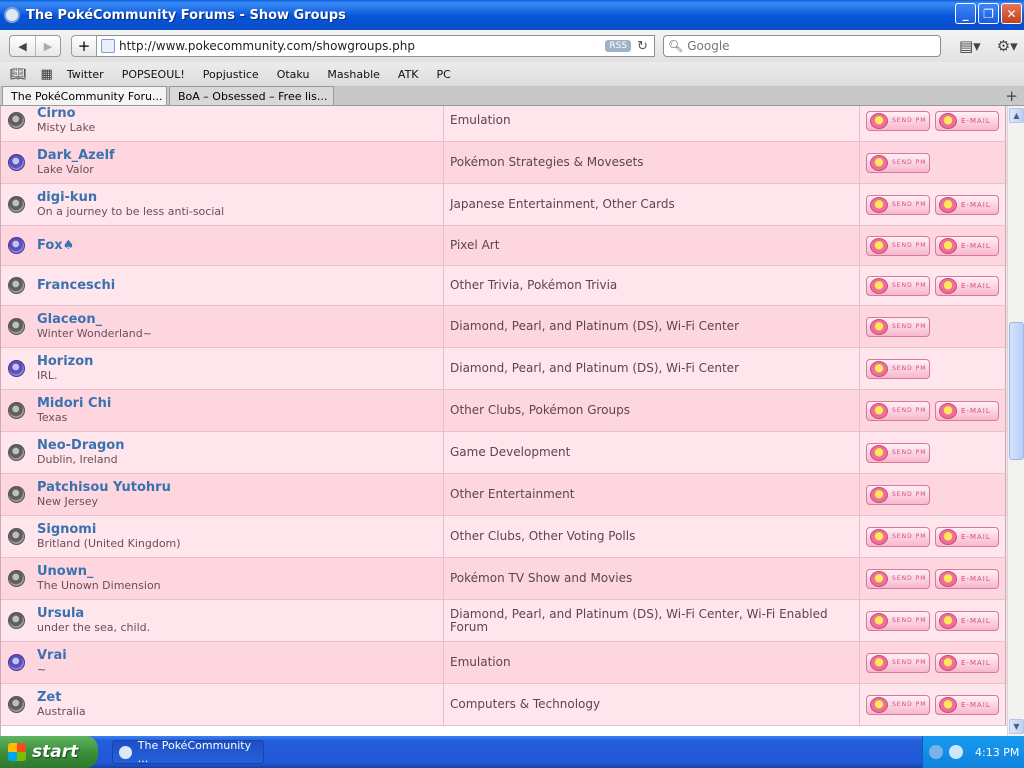 The image size is (1024, 768). Describe the element at coordinates (1011, 13) in the screenshot. I see `close-button: ✕` at that location.